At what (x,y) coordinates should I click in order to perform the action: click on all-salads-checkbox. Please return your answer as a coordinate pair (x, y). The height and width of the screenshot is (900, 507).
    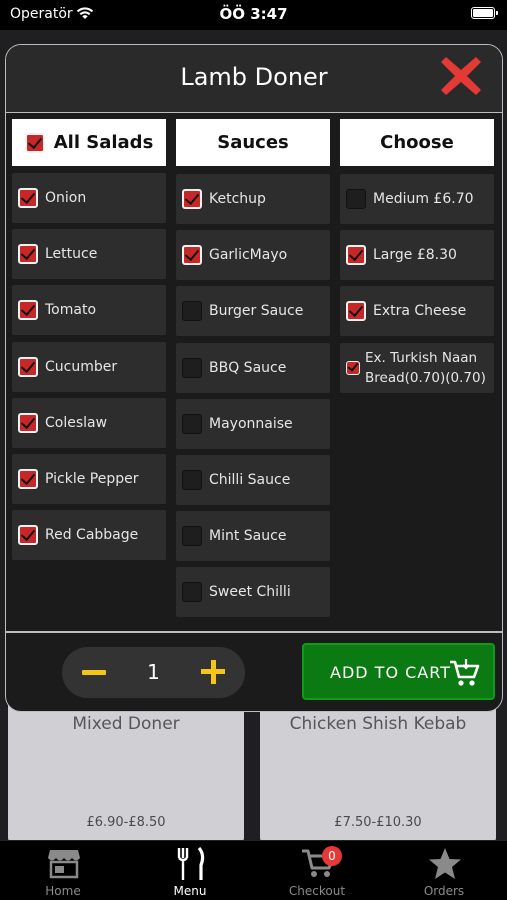
    Looking at the image, I should click on (34, 142).